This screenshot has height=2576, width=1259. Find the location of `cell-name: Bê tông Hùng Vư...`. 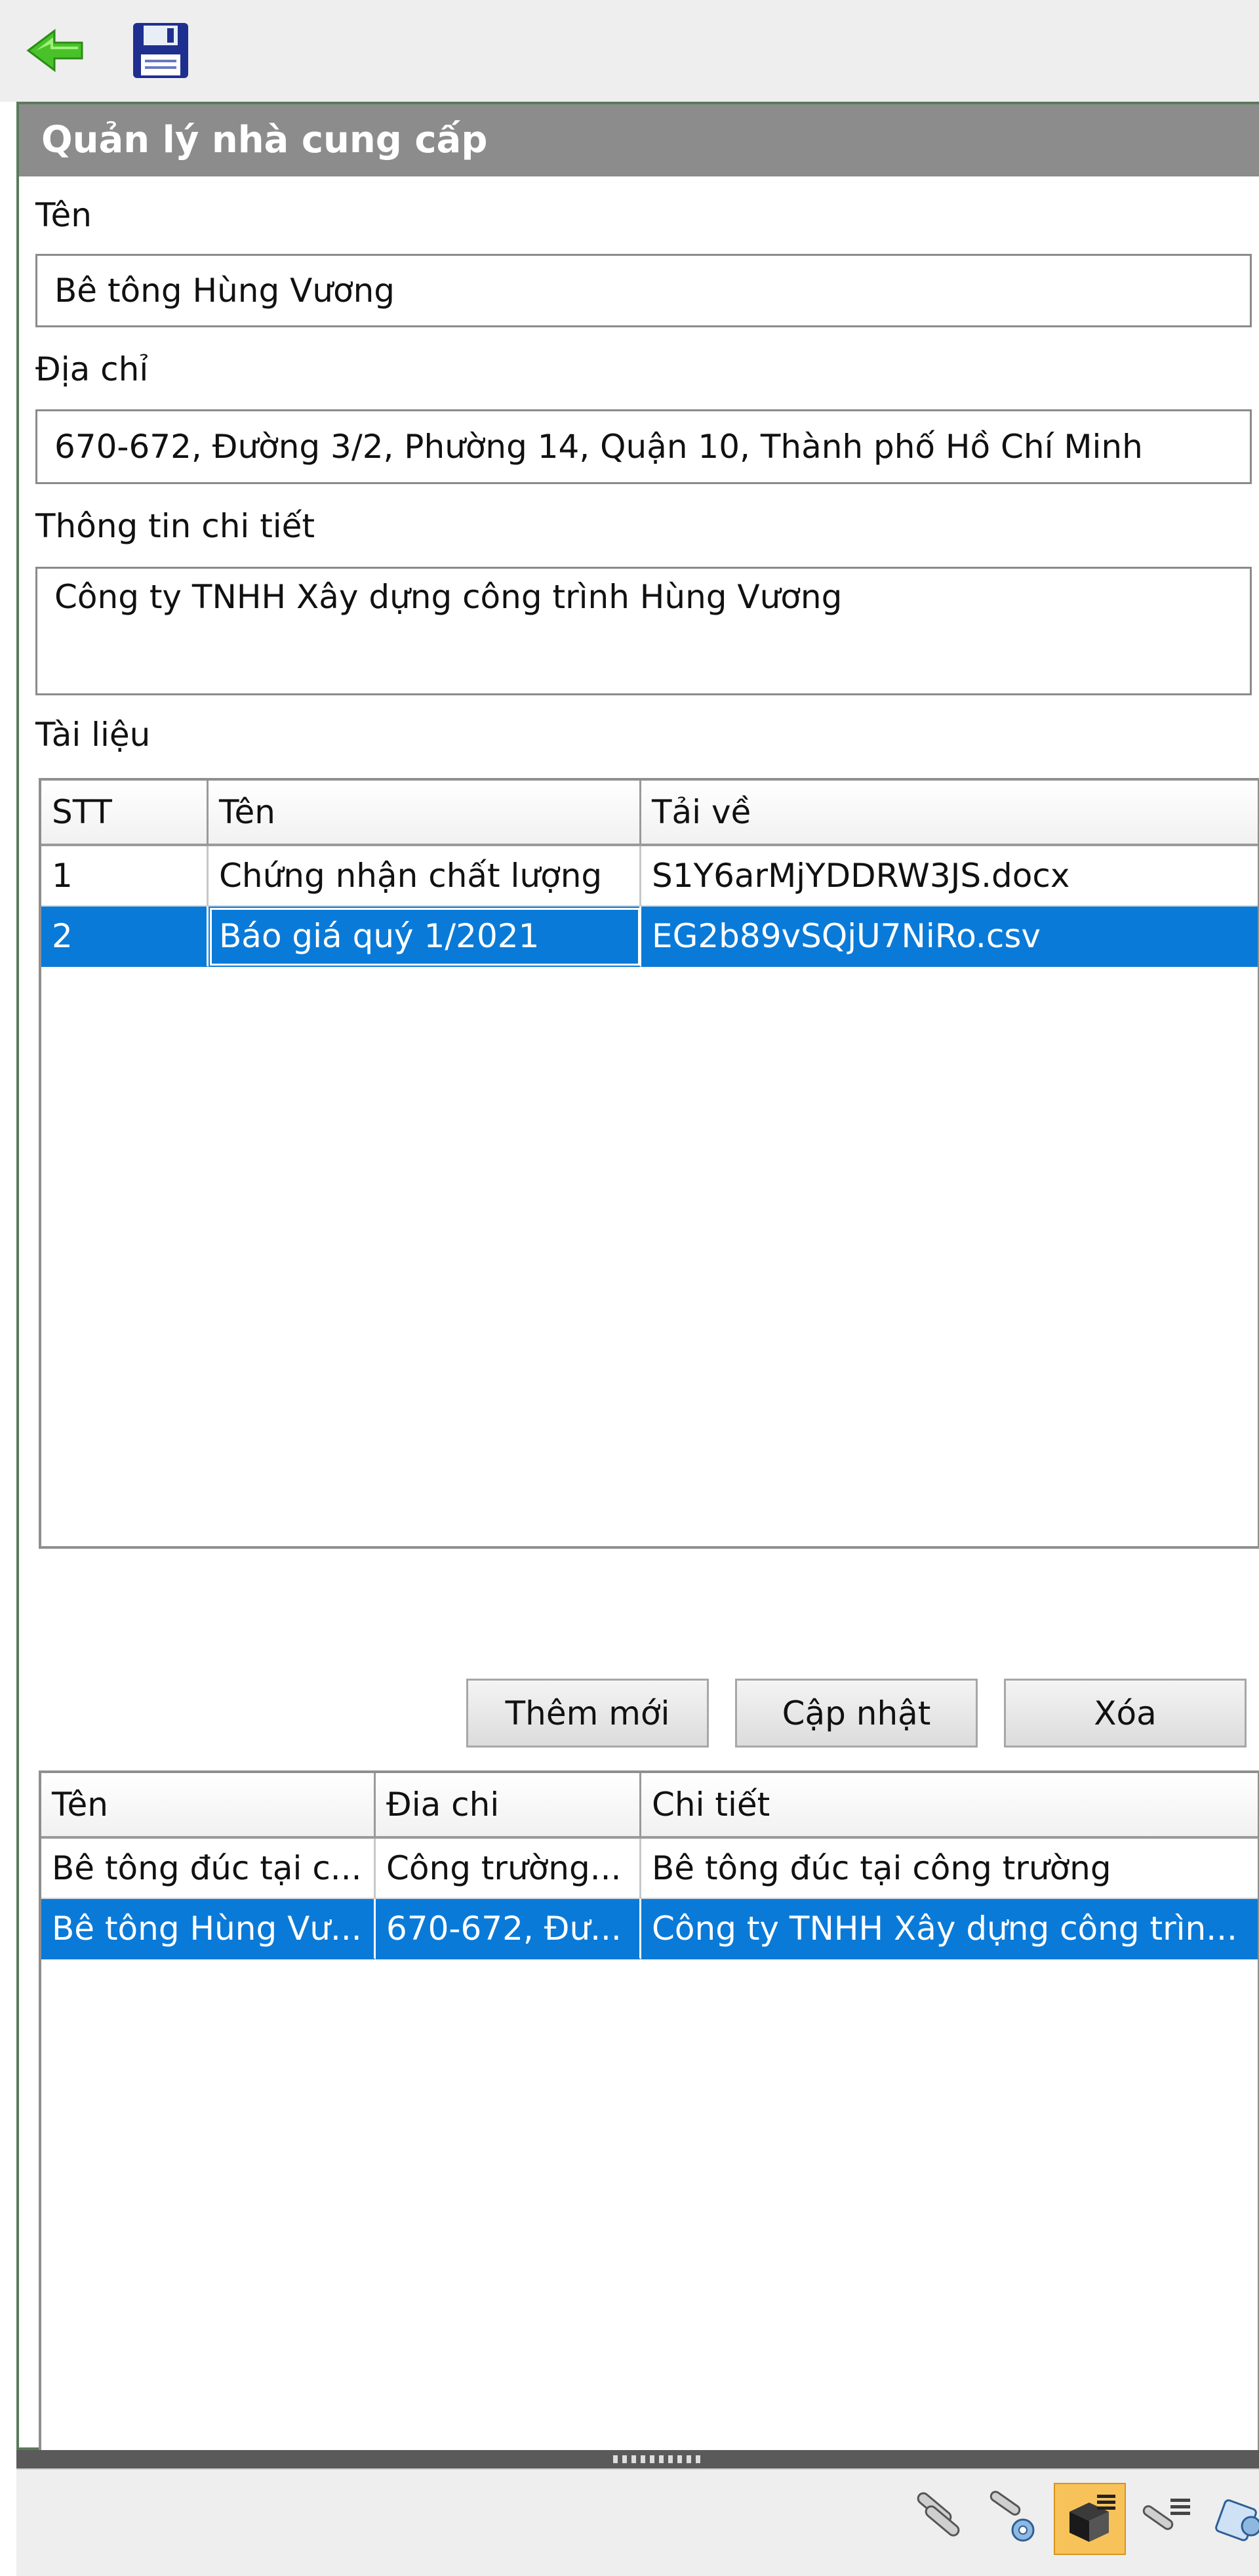

cell-name: Bê tông Hùng Vư... is located at coordinates (209, 1929).